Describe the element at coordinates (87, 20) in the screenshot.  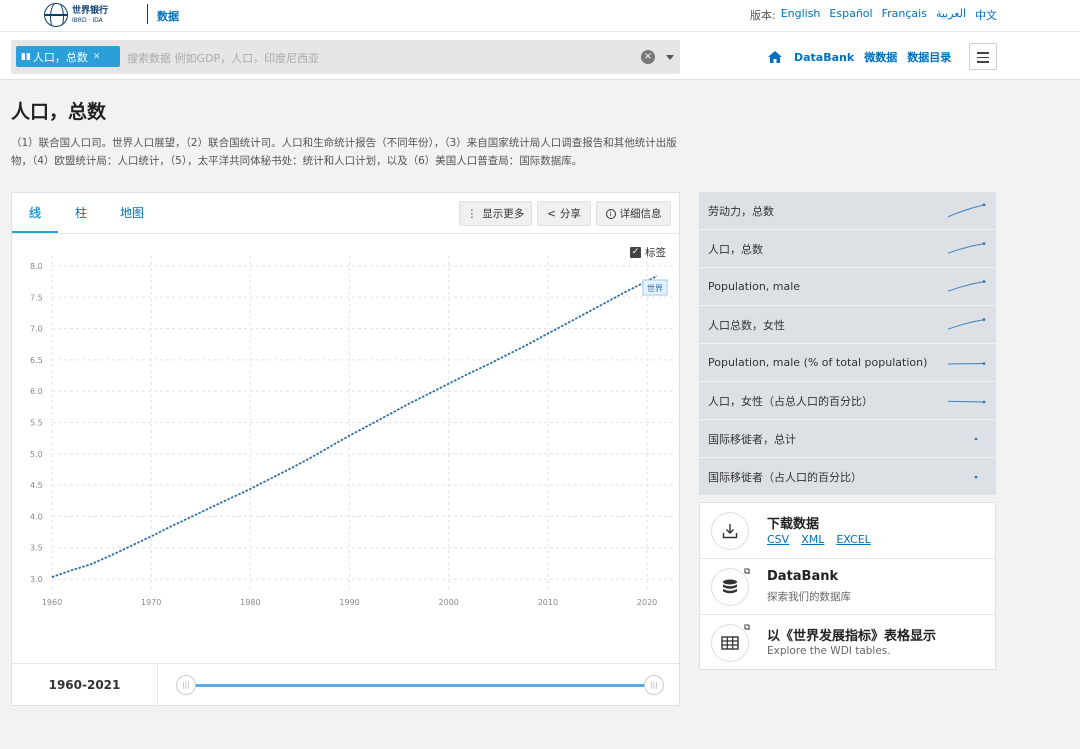
I see `logo-text-en: IBRD · IDA` at that location.